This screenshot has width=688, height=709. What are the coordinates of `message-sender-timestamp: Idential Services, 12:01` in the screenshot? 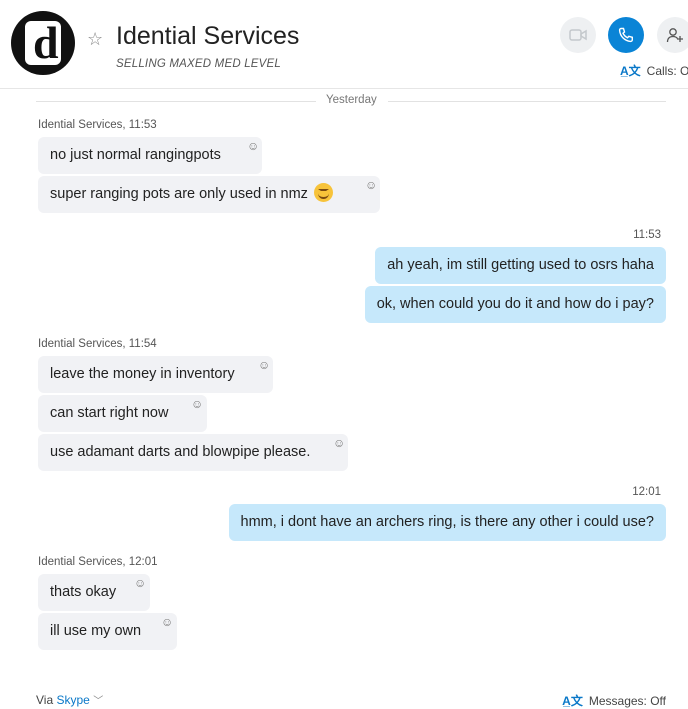 It's located at (98, 562).